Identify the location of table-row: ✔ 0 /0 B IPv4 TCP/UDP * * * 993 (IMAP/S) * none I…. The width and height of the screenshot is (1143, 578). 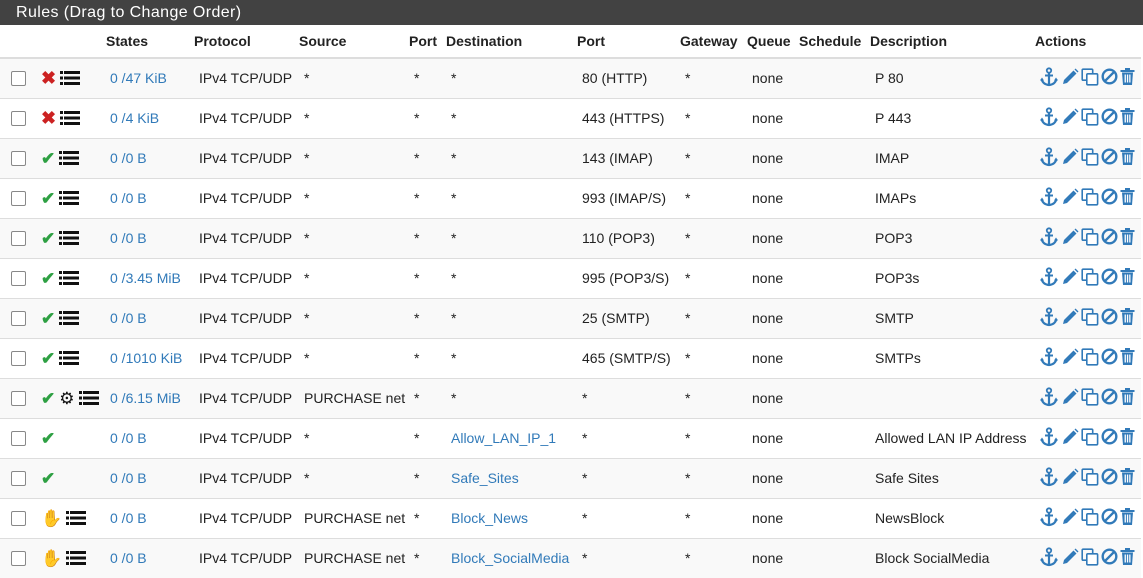
(570, 197).